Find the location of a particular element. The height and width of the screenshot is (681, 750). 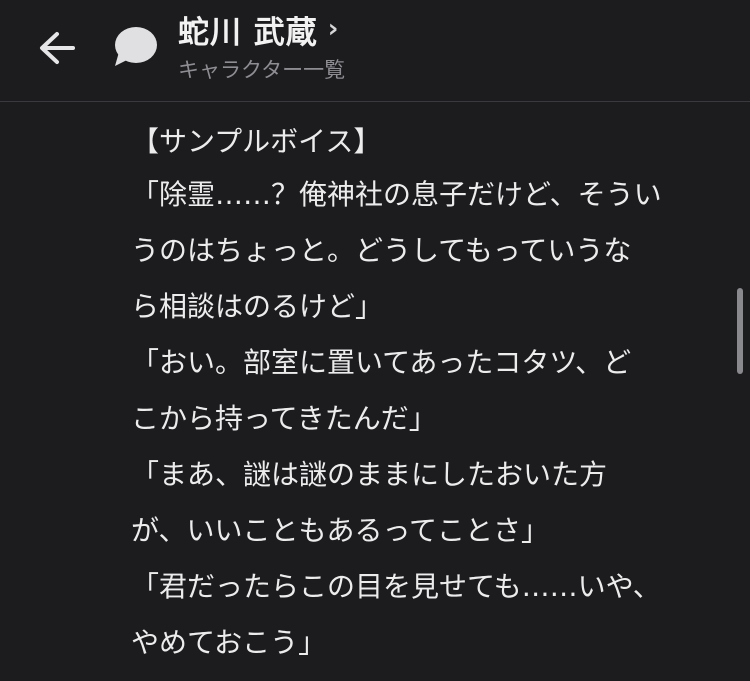

character-title-link: 蛇川 武蔵 › is located at coordinates (258, 29).